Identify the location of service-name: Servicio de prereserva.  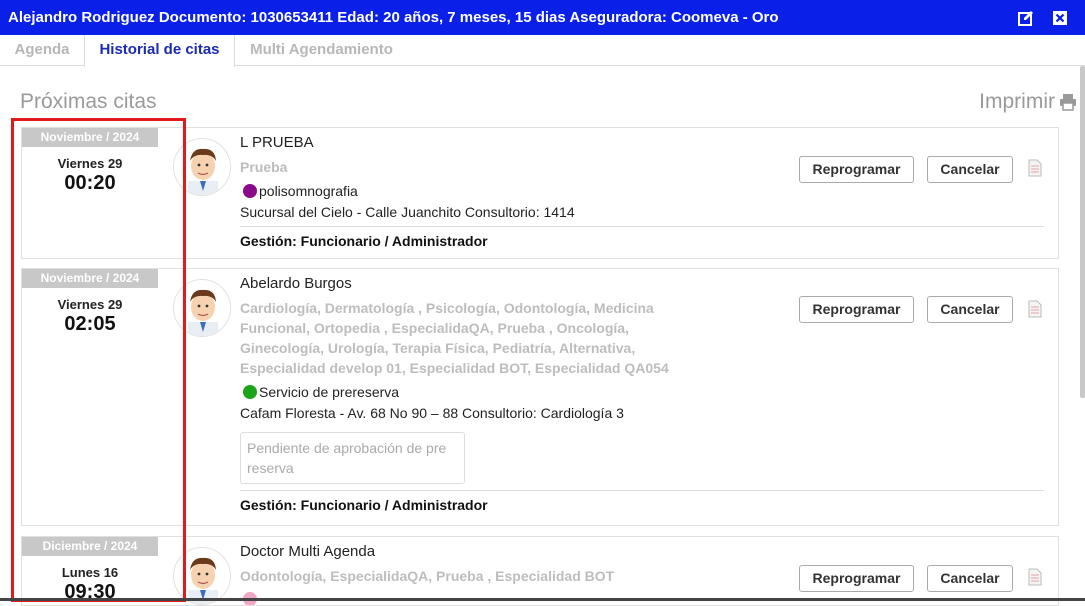
(329, 392).